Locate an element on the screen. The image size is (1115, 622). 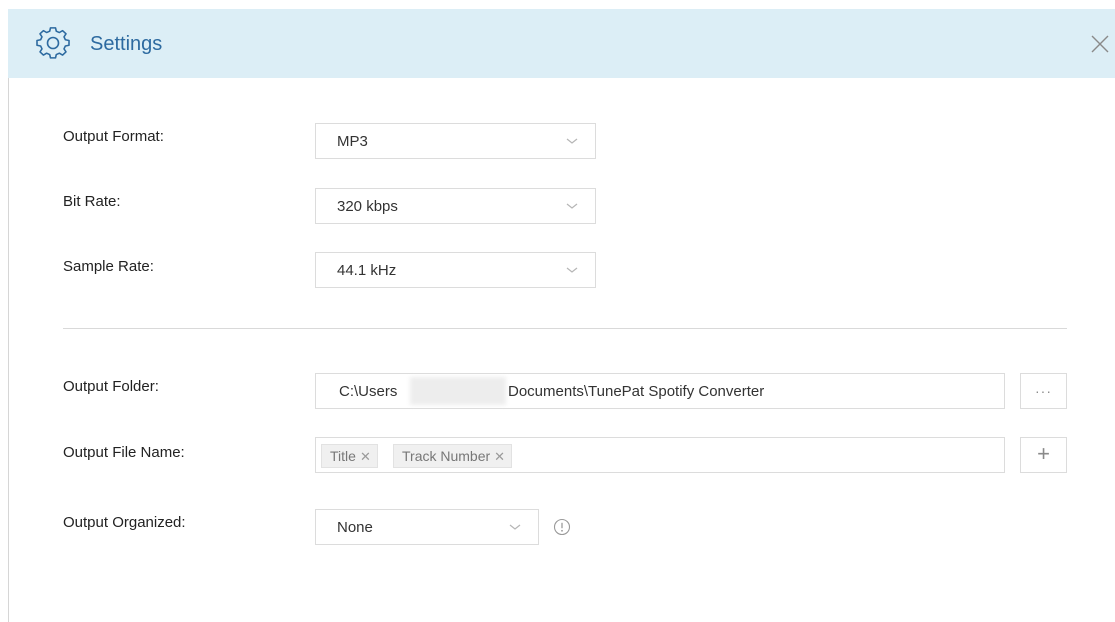
file-name-tag-label: Track Number is located at coordinates (446, 456).